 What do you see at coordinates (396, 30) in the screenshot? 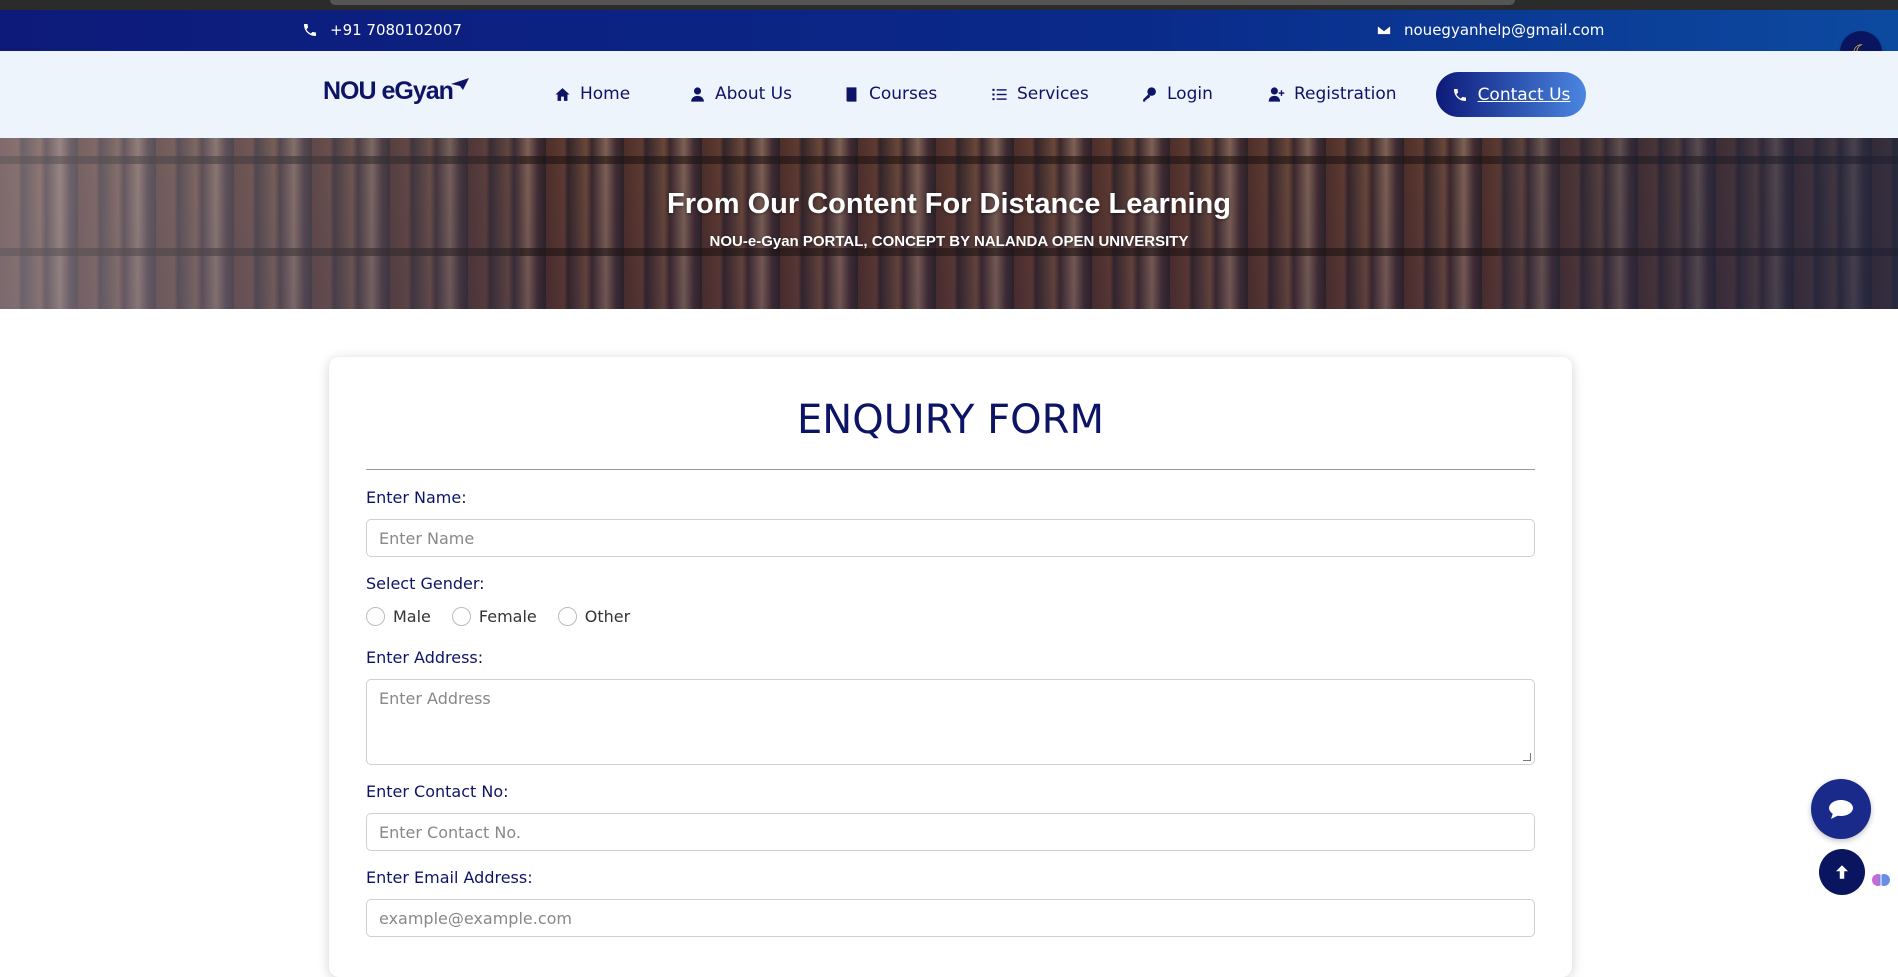
I see `phone-number: +91 7080102007` at bounding box center [396, 30].